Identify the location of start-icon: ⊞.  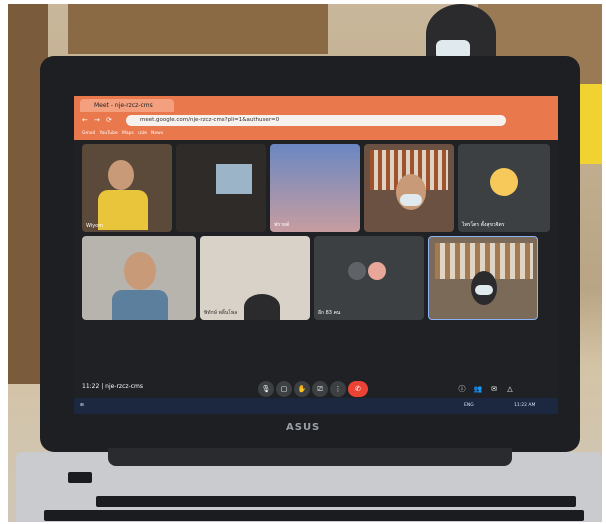
(82, 406).